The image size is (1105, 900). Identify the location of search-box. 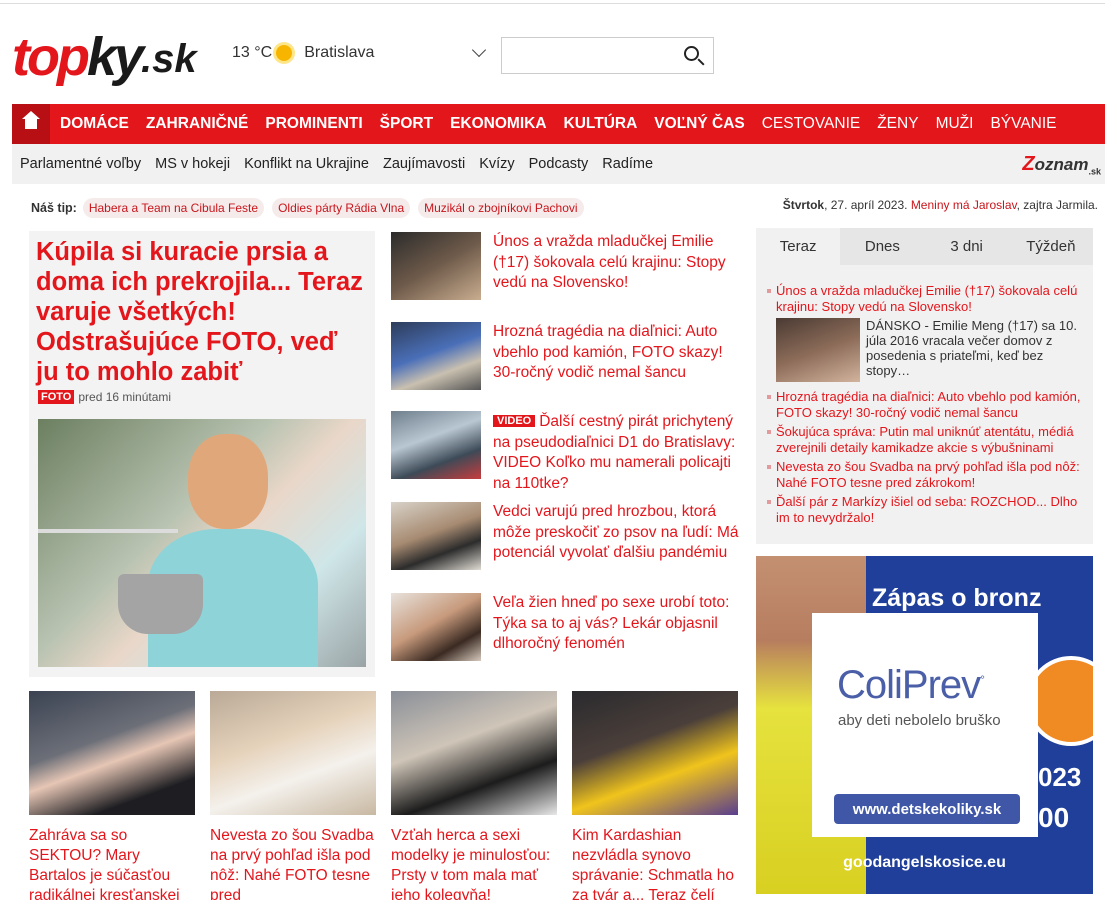
(607, 55).